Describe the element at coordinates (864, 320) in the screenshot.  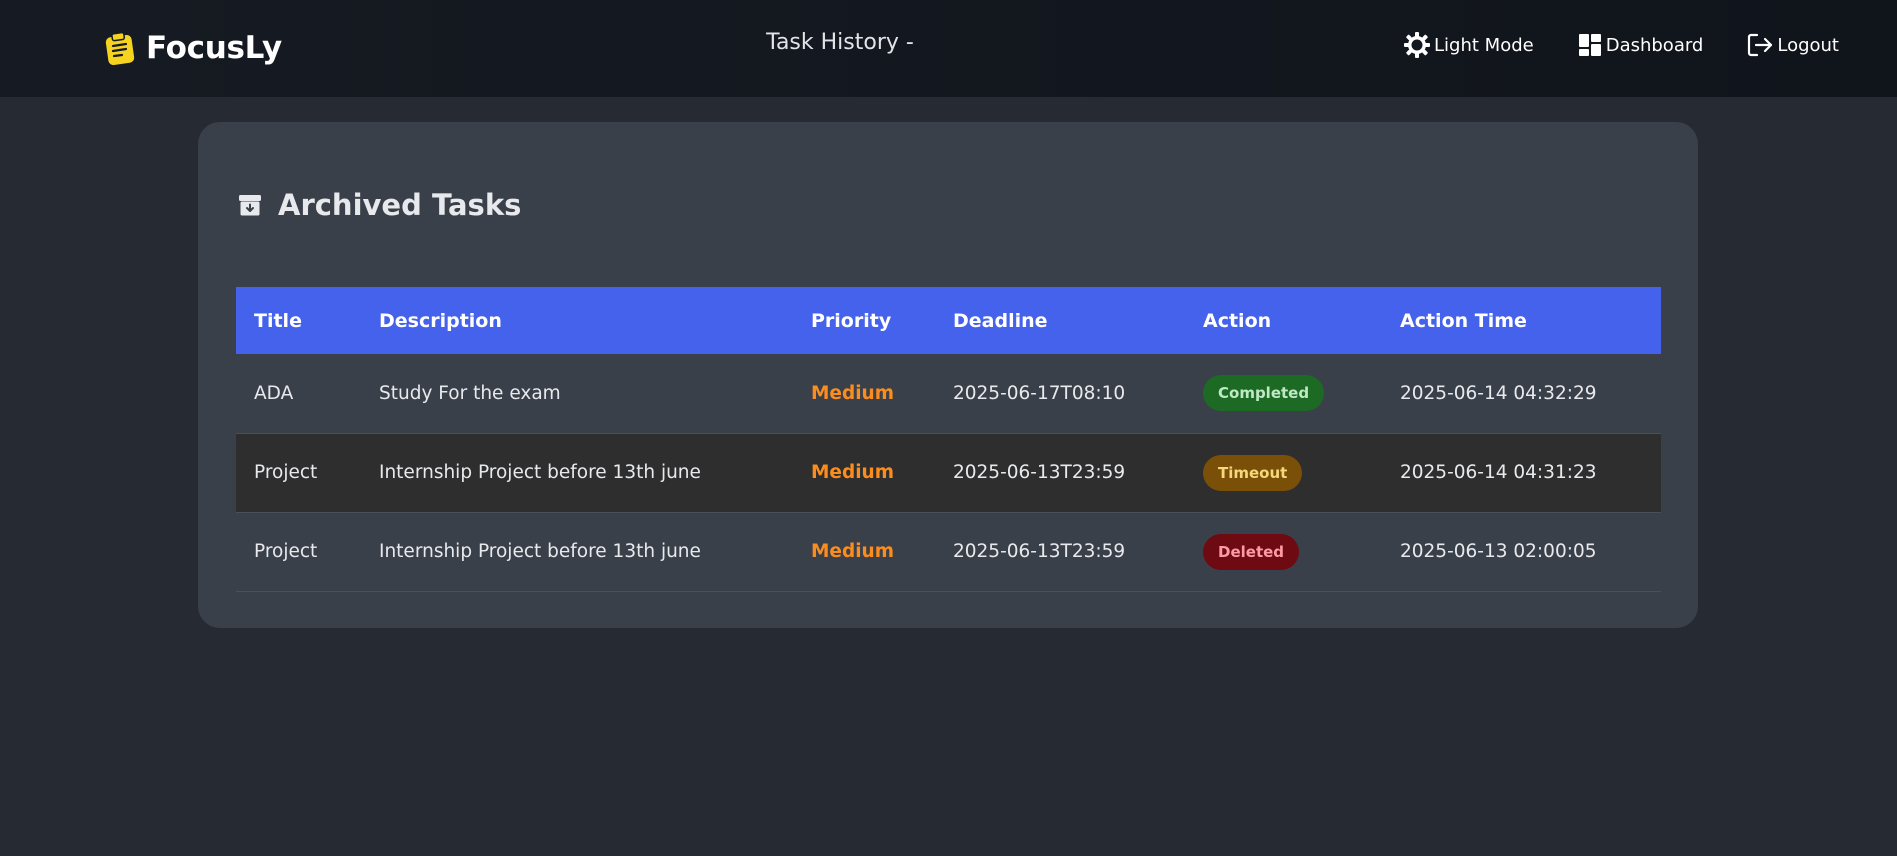
I see `column-header-priority: Priority` at that location.